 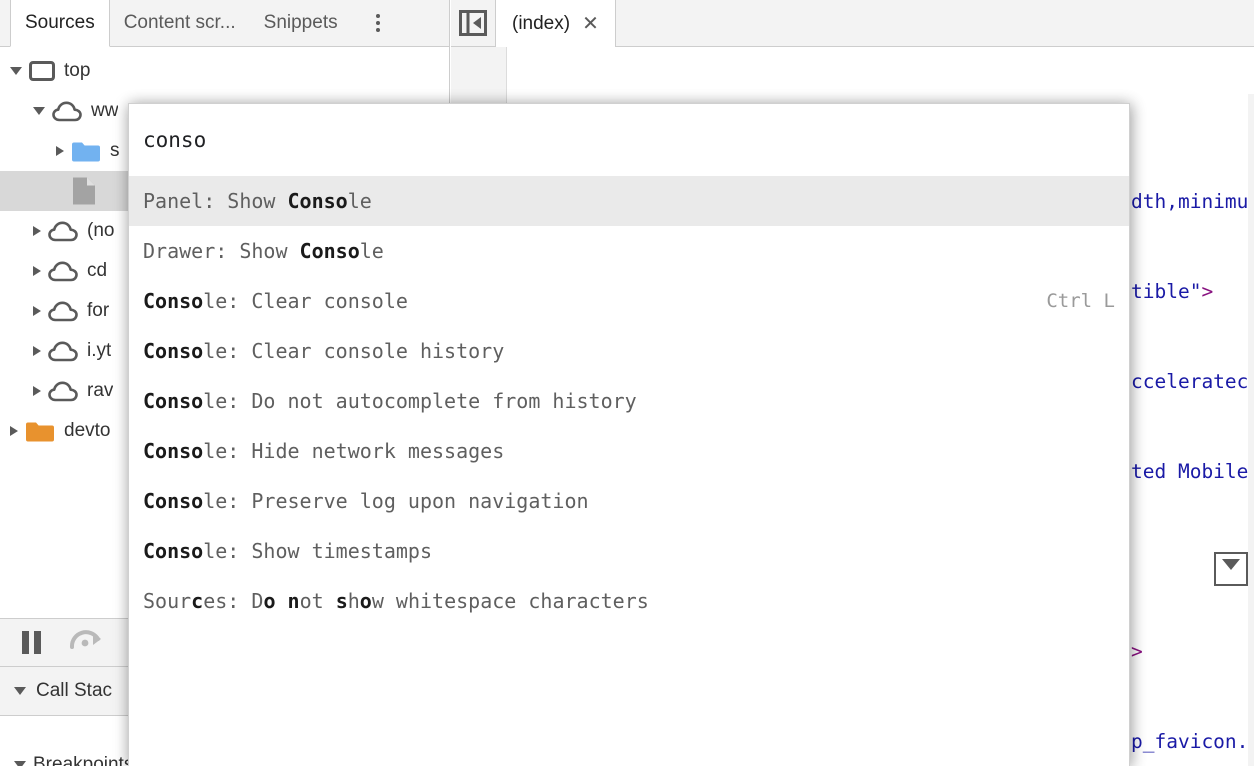 What do you see at coordinates (99, 350) in the screenshot?
I see `tree-item-iyt-label: i.yt` at bounding box center [99, 350].